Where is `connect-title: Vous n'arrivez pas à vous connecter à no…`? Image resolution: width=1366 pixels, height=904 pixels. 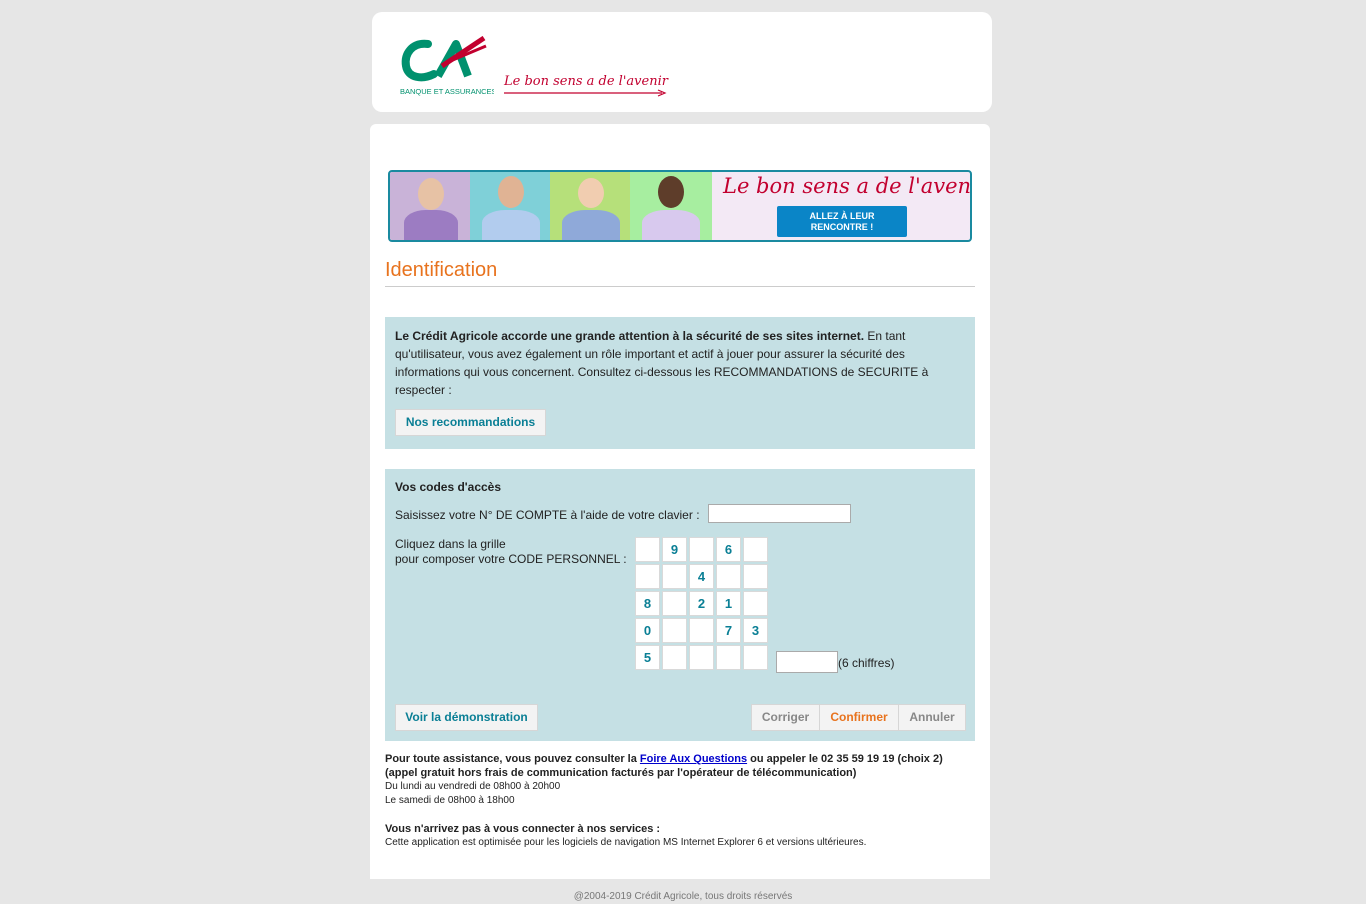 connect-title: Vous n'arrivez pas à vous connecter à no… is located at coordinates (523, 829).